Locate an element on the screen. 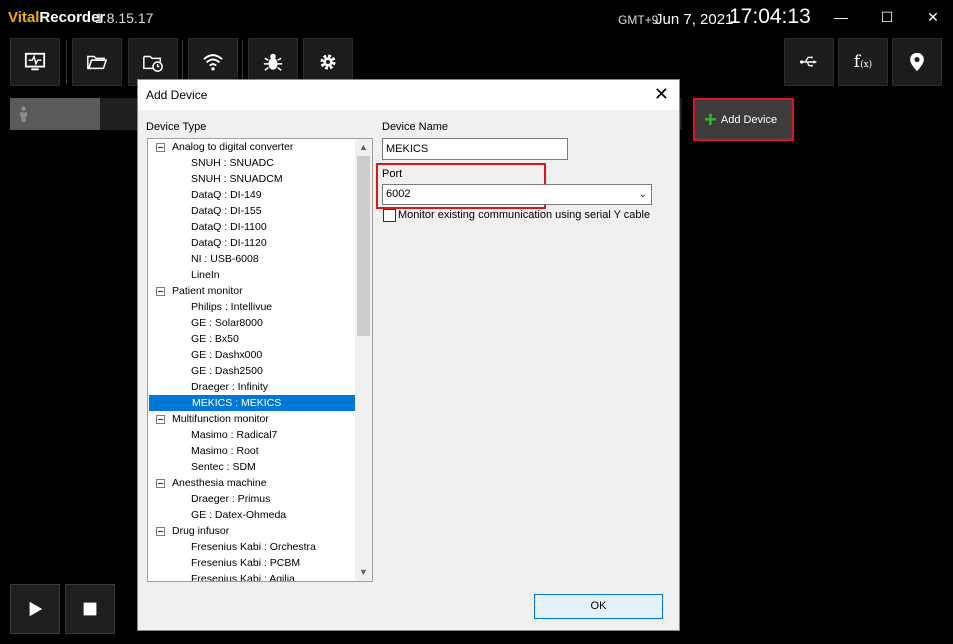 The height and width of the screenshot is (644, 953). app-brand: VitalRecorder is located at coordinates (56, 17).